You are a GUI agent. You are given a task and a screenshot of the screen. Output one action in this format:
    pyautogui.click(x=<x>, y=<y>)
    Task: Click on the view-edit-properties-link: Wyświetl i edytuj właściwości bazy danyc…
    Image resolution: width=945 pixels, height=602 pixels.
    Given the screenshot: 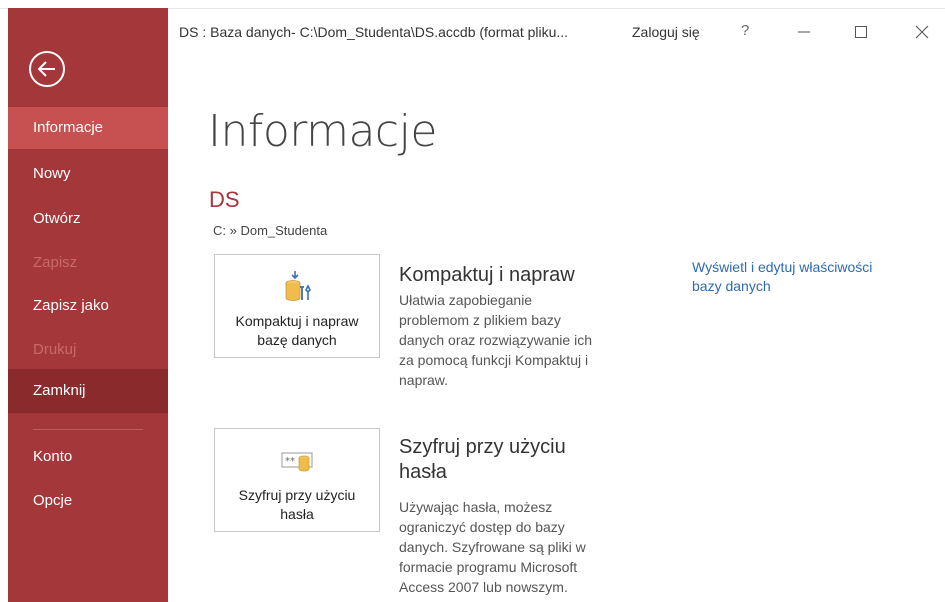 What is the action you would take?
    pyautogui.click(x=802, y=277)
    